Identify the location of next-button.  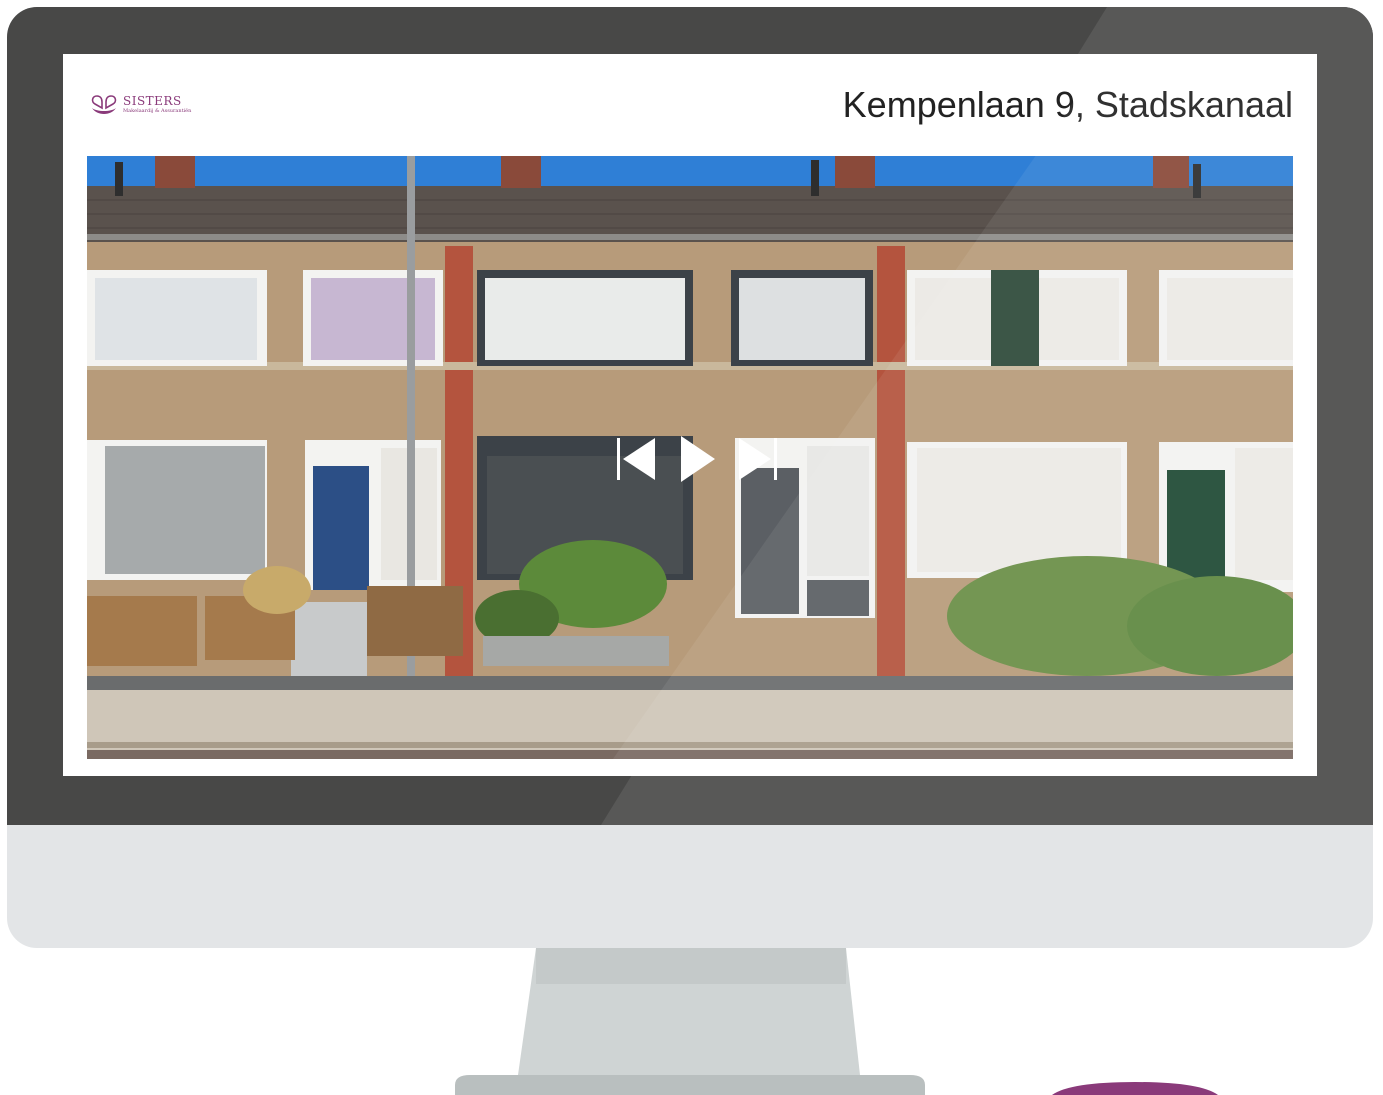
(758, 459).